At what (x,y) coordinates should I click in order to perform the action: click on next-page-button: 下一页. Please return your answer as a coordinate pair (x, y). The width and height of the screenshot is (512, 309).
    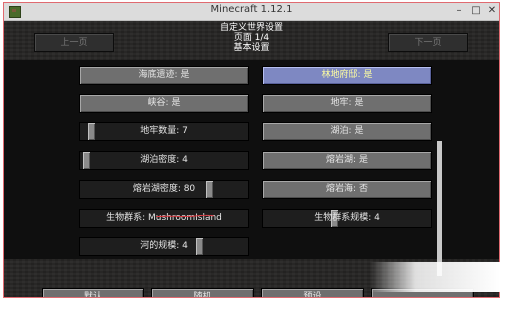
    Looking at the image, I should click on (428, 42).